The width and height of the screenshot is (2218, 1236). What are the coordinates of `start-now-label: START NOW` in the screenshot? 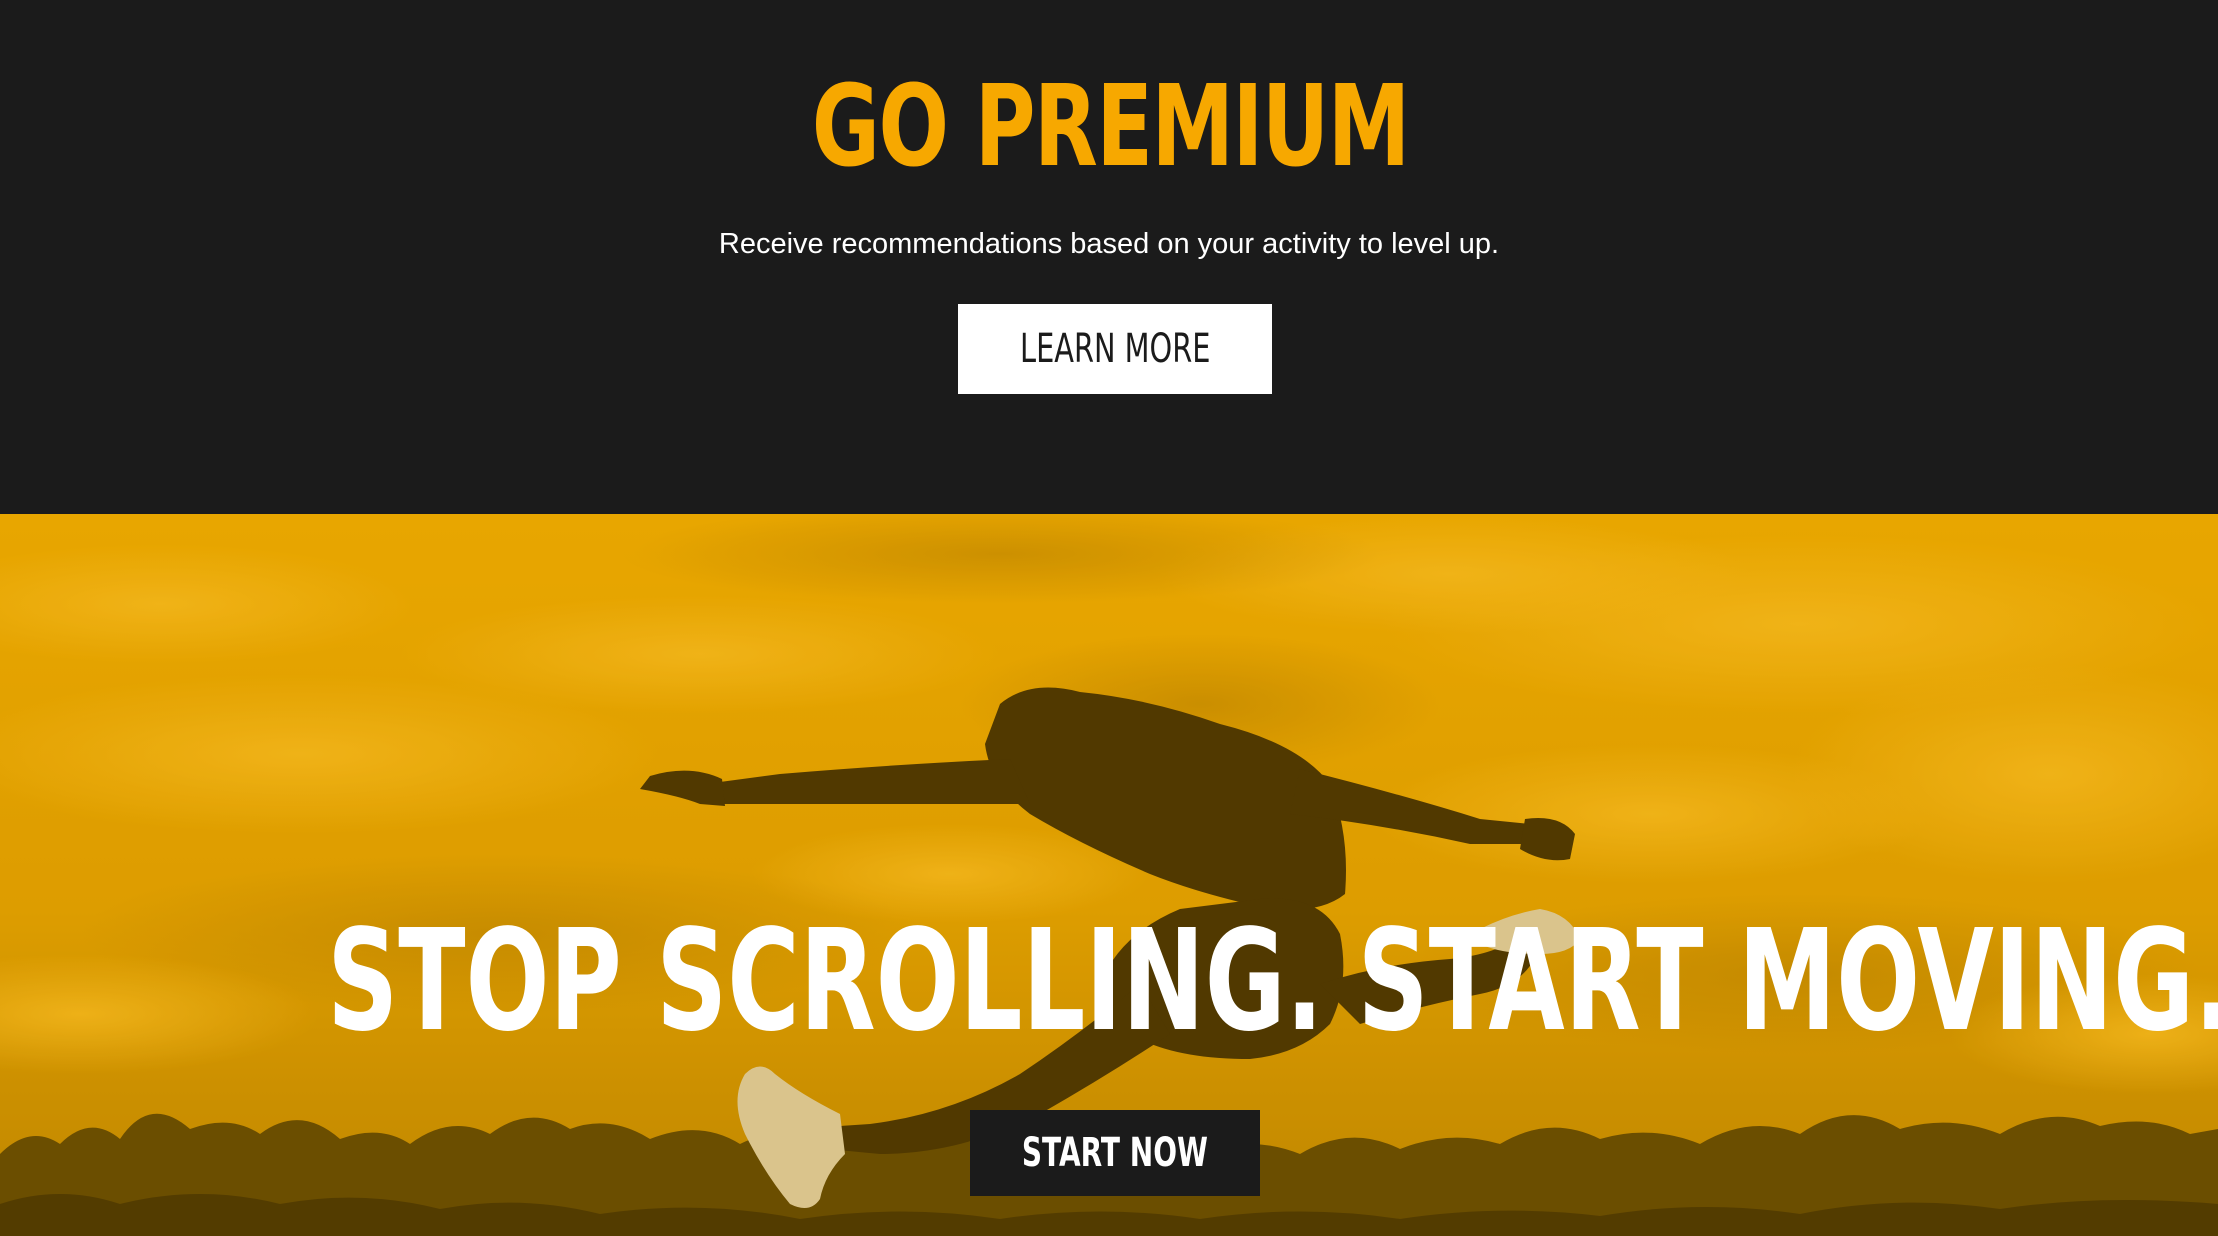 It's located at (1115, 1153).